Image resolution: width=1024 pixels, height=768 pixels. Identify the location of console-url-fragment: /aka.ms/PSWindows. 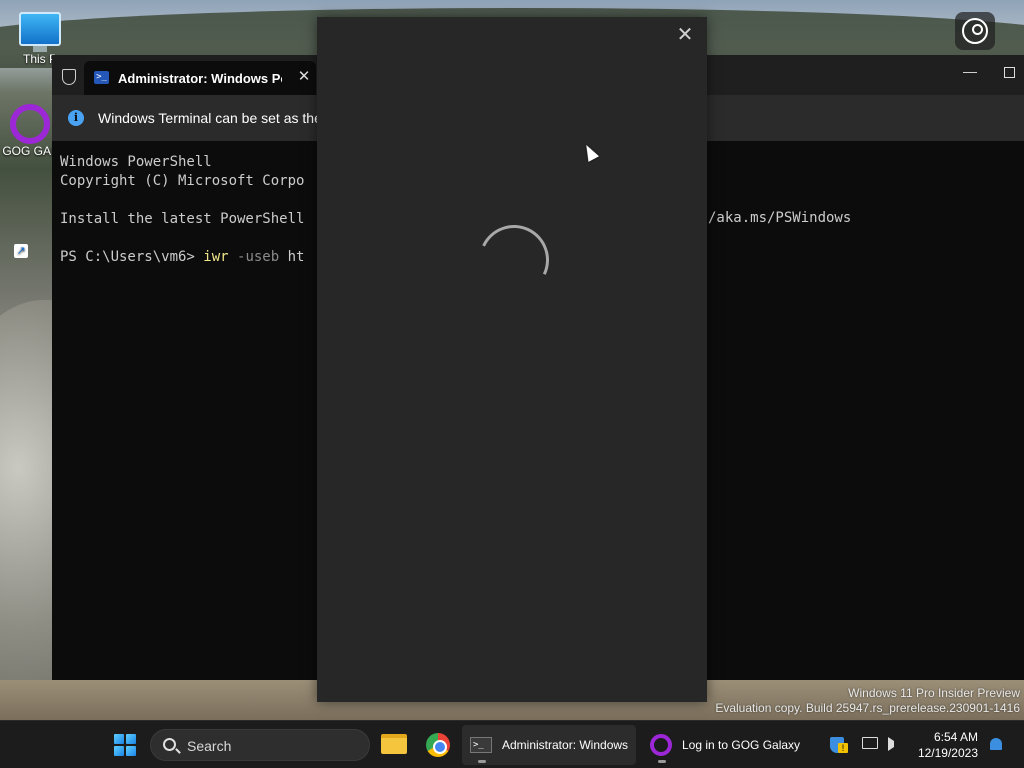
(780, 218).